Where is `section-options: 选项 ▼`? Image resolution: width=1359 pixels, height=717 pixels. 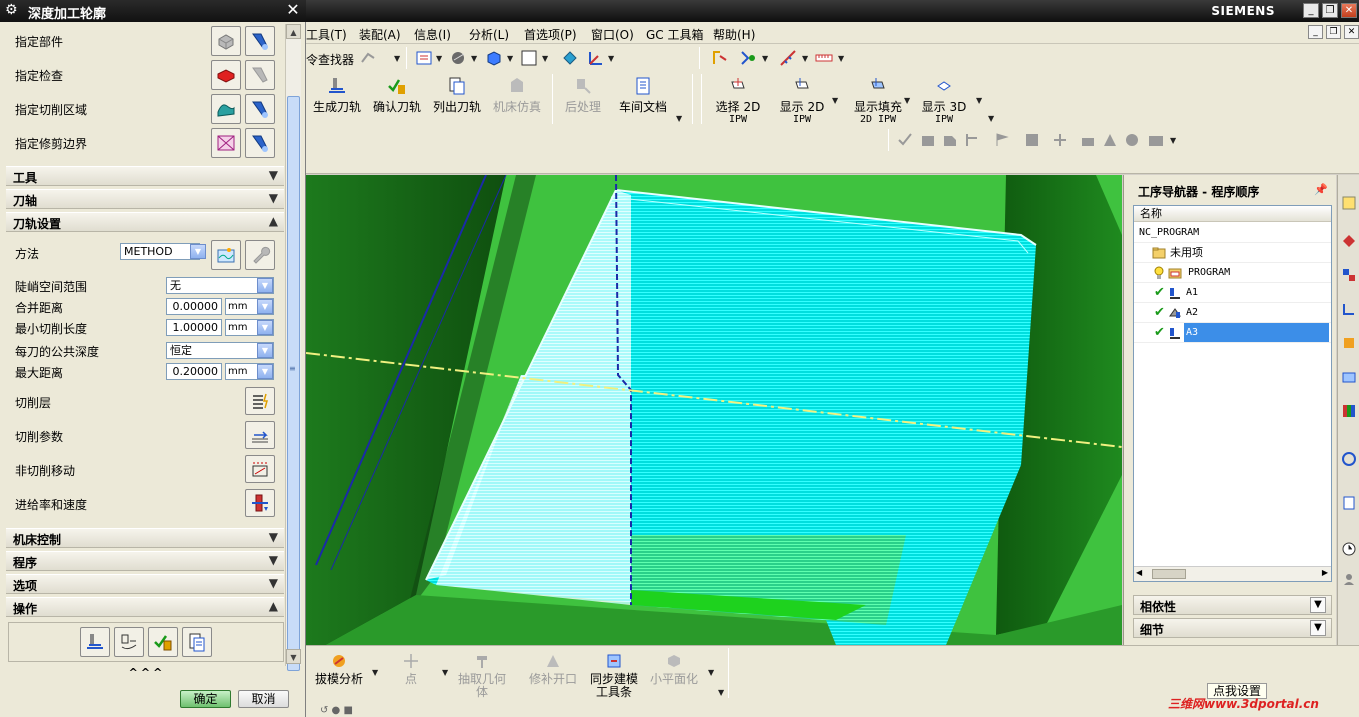
section-options: 选项 ▼ is located at coordinates (145, 584).